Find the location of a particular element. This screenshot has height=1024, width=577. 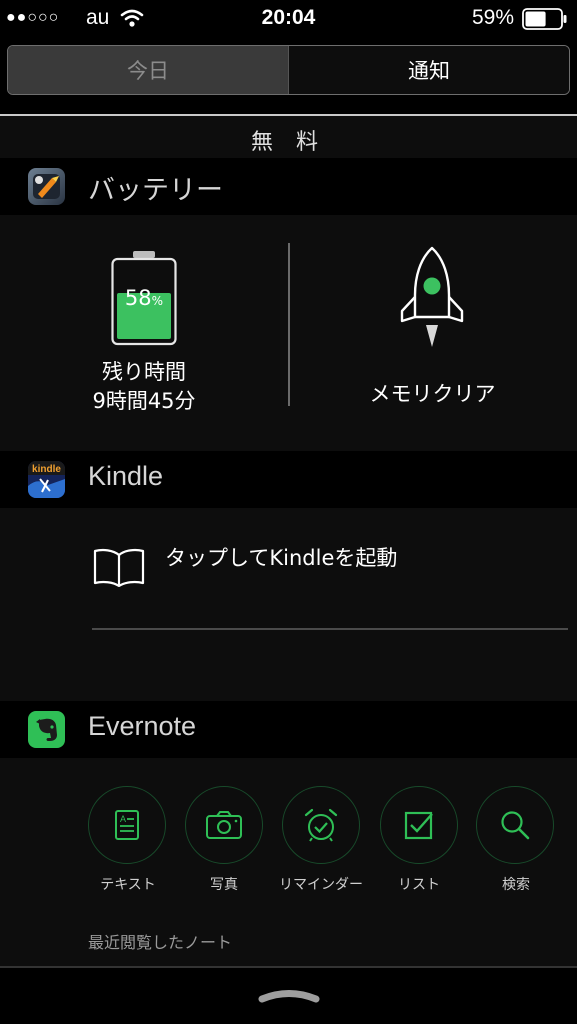

memory-clear-button: メモリクリア is located at coordinates (432, 393).